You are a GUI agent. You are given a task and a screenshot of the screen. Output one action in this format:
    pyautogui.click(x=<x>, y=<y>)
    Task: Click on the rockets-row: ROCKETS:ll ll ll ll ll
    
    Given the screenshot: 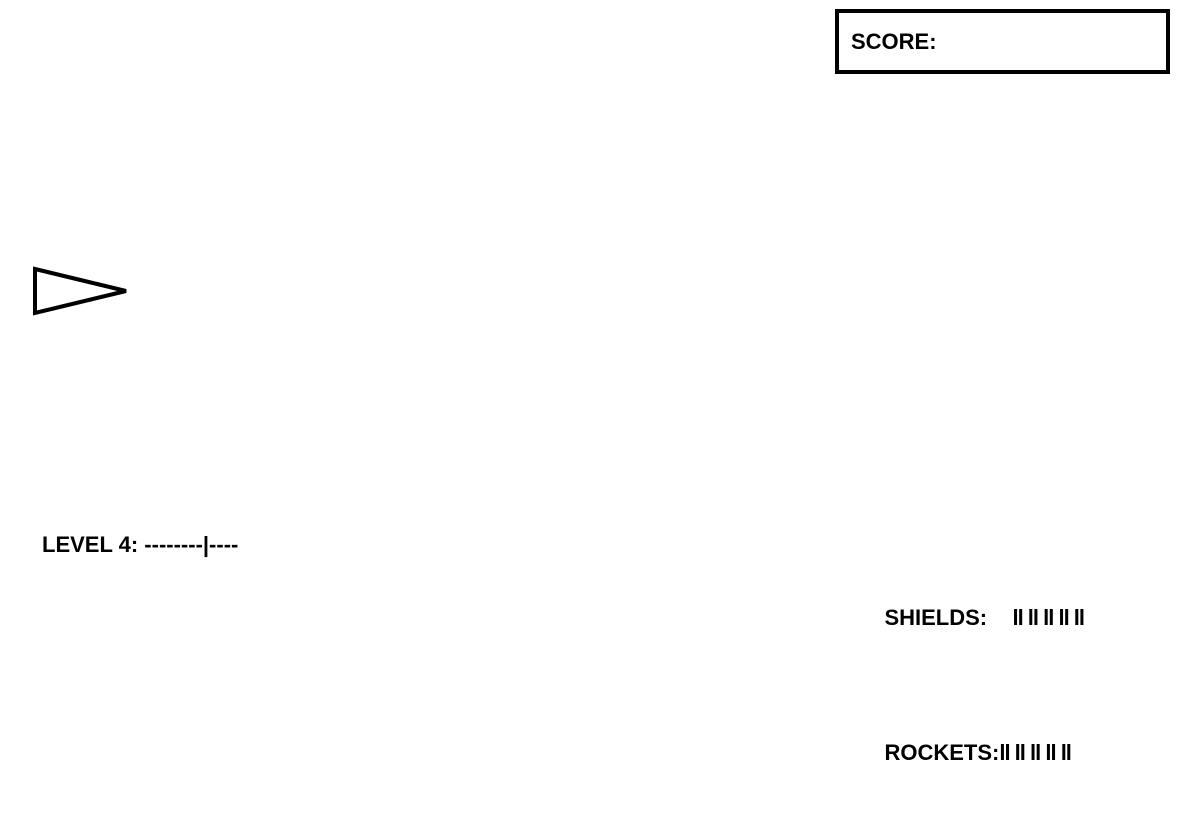 What is the action you would take?
    pyautogui.click(x=972, y=752)
    